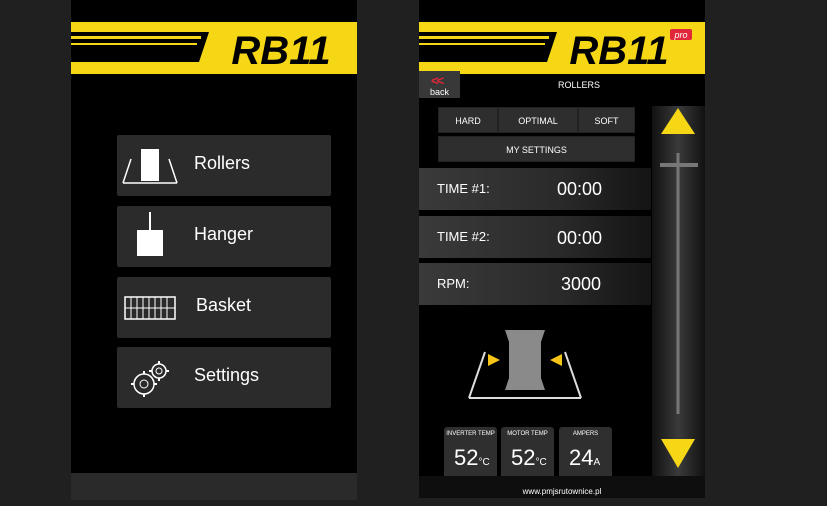  I want to click on rollers-diagram, so click(525, 364).